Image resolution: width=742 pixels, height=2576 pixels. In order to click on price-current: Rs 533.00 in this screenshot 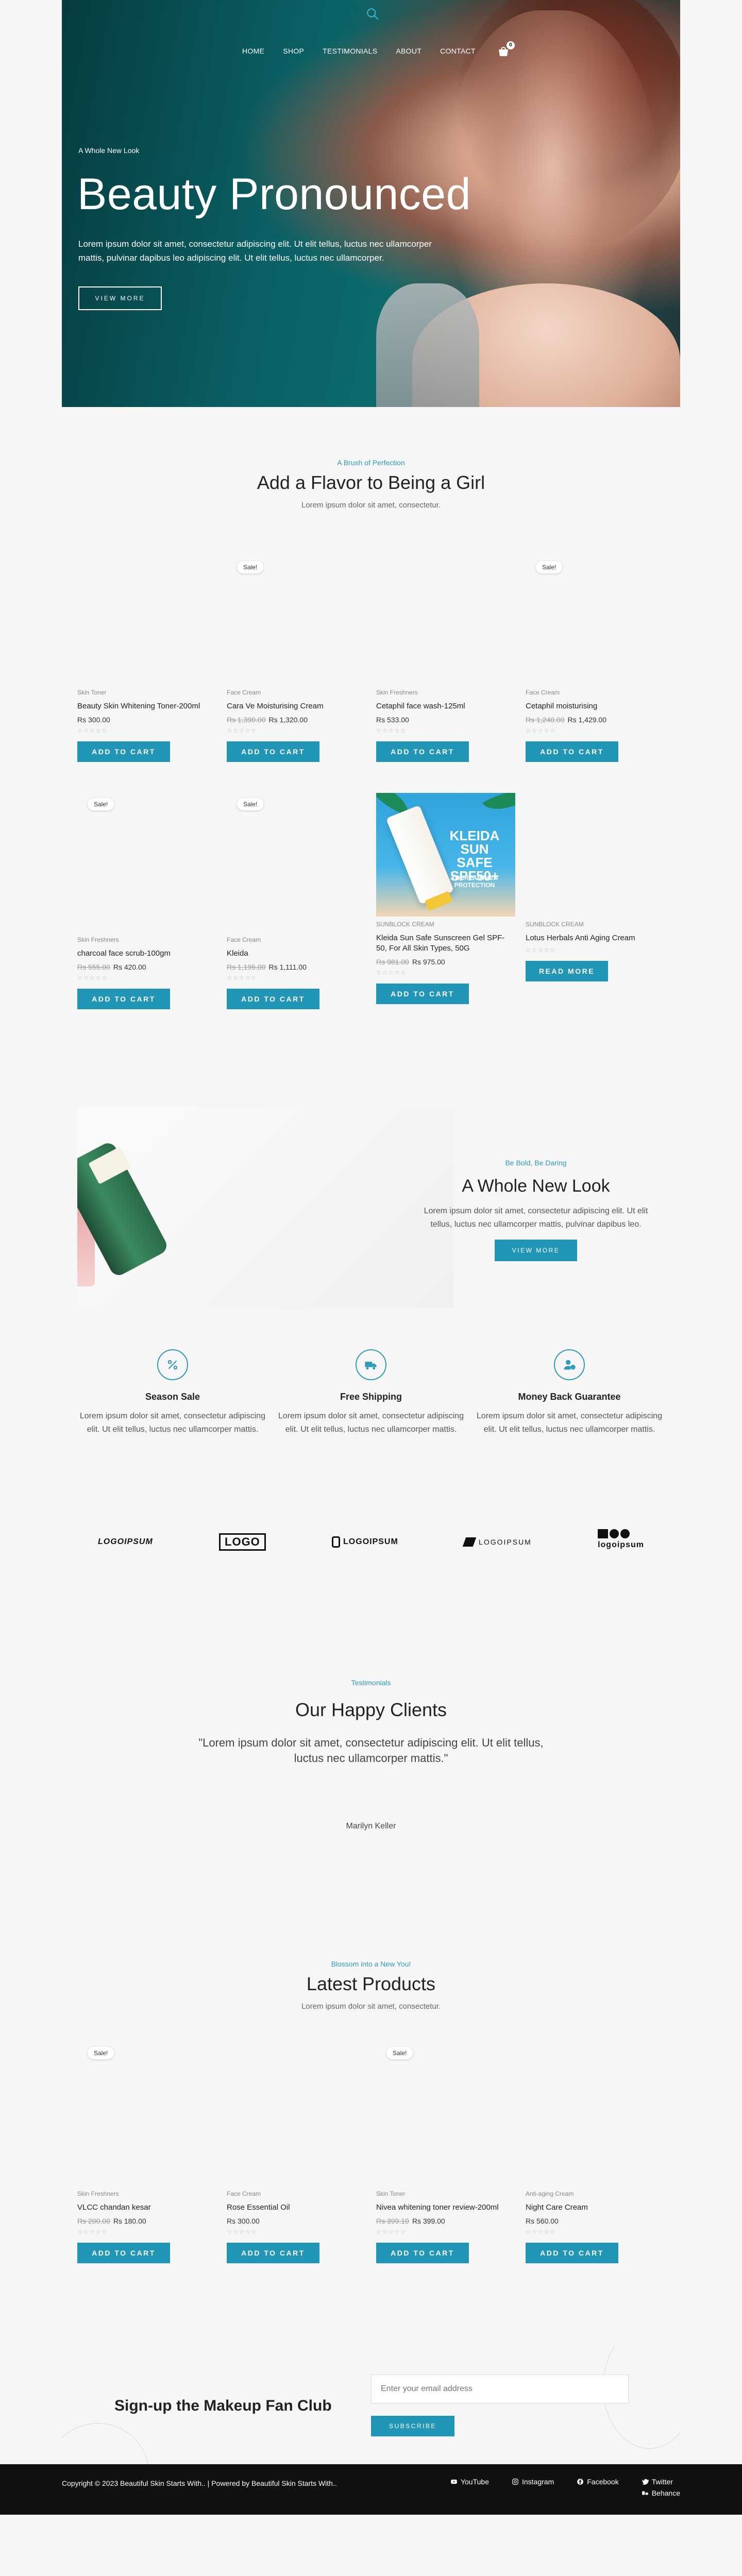, I will do `click(392, 720)`.